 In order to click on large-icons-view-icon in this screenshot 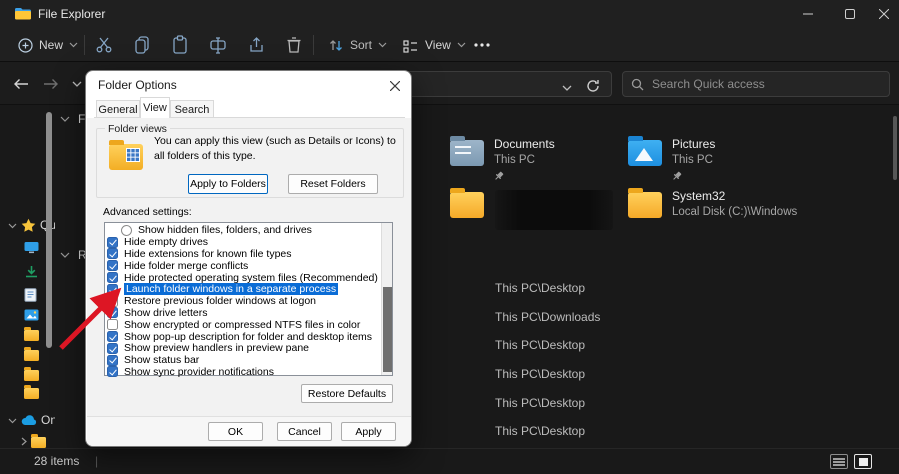, I will do `click(863, 461)`.